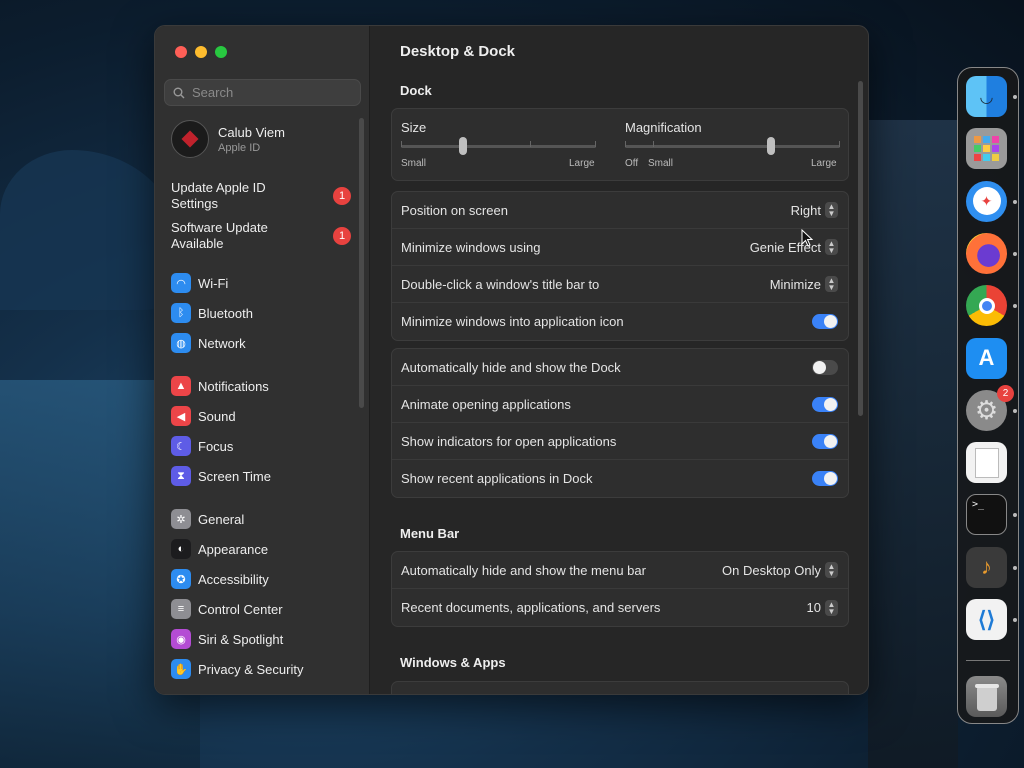 The image size is (1024, 768). What do you see at coordinates (988, 660) in the screenshot?
I see `dock-separator` at bounding box center [988, 660].